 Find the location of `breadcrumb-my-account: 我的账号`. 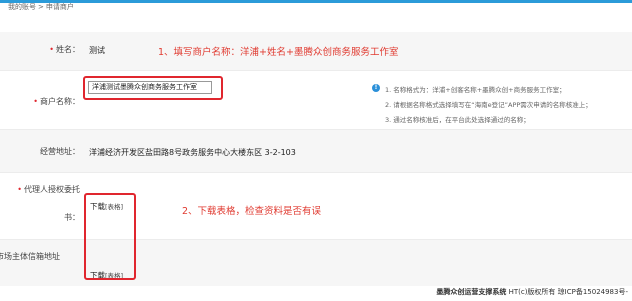

breadcrumb-my-account: 我的账号 is located at coordinates (22, 7).